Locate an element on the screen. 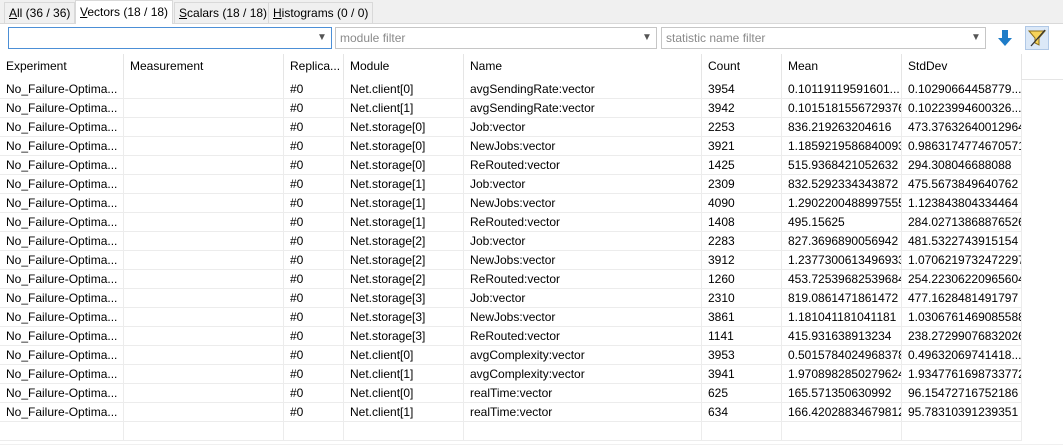 Image resolution: width=1063 pixels, height=445 pixels. cell-mean: 0.5015784024968378 is located at coordinates (842, 355).